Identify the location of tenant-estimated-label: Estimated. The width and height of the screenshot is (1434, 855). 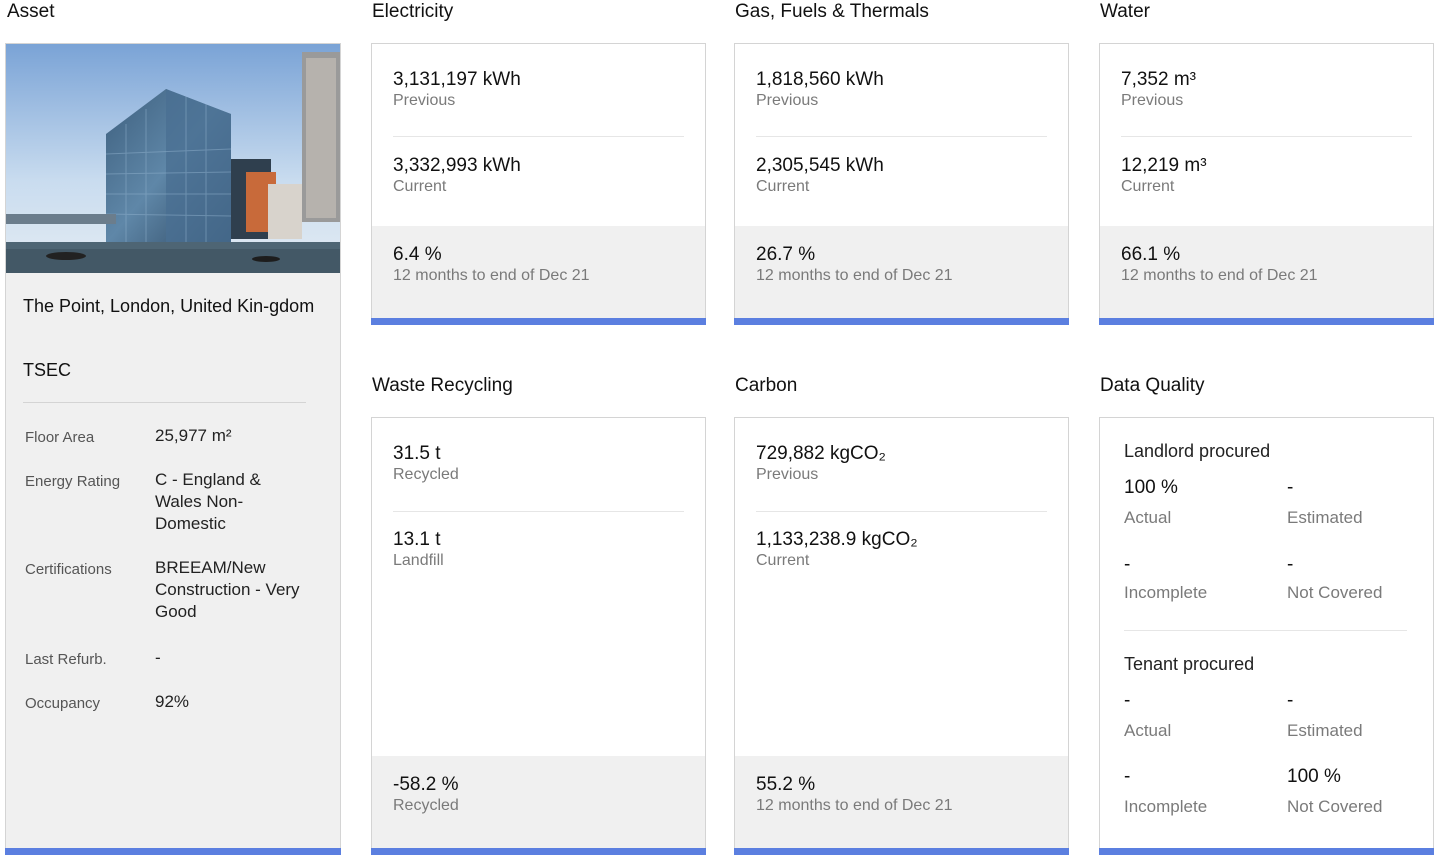
(1325, 730).